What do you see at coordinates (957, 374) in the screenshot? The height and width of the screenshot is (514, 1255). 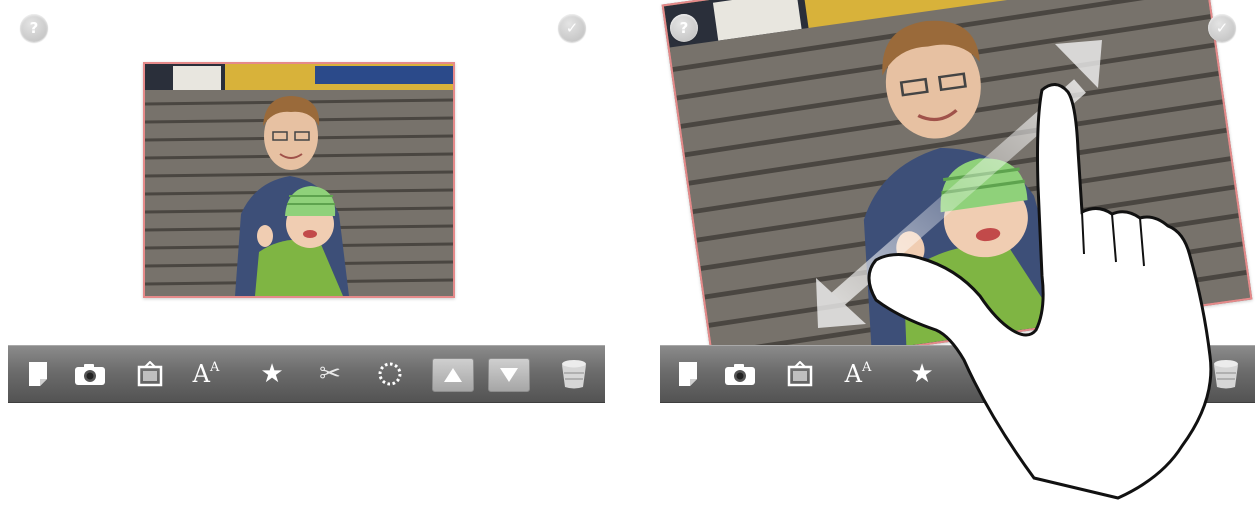 I see `toolbar: AA ★` at bounding box center [957, 374].